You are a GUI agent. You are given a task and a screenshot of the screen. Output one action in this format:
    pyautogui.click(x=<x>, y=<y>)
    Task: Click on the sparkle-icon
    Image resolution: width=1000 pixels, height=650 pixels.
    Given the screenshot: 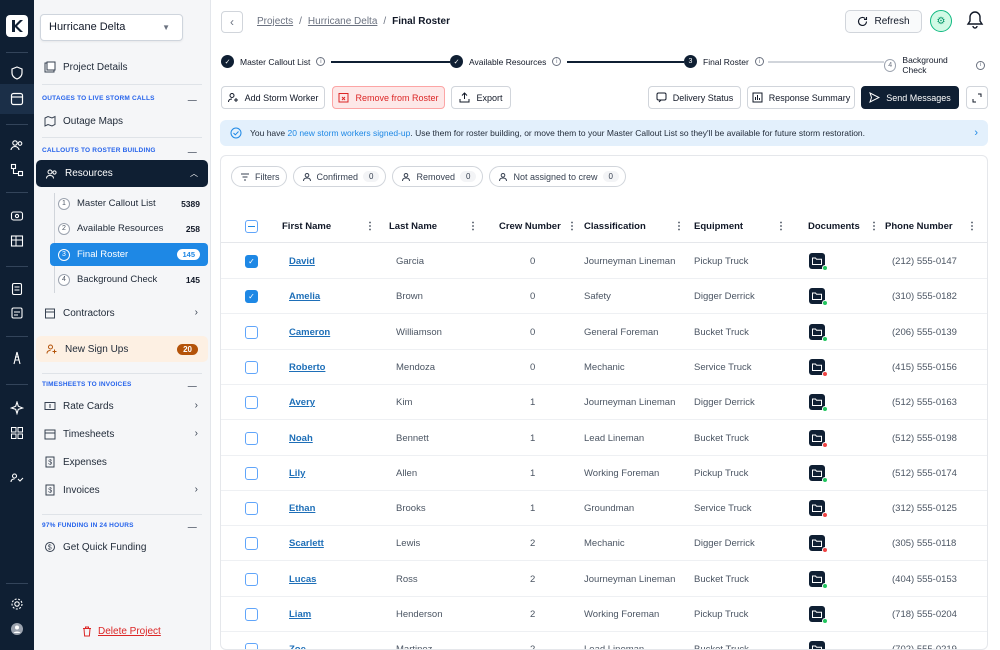 What is the action you would take?
    pyautogui.click(x=17, y=408)
    